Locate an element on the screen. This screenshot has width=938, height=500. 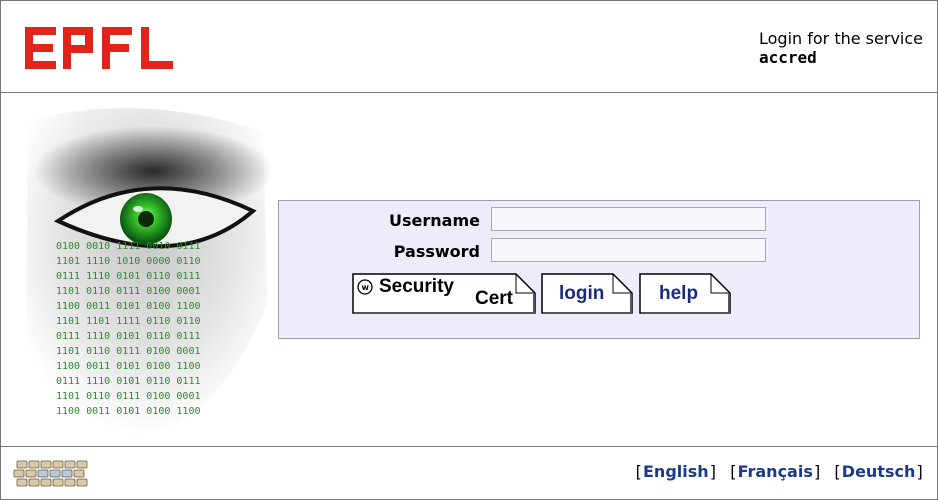
lang-deutsch-link: Deutsch is located at coordinates (879, 471).